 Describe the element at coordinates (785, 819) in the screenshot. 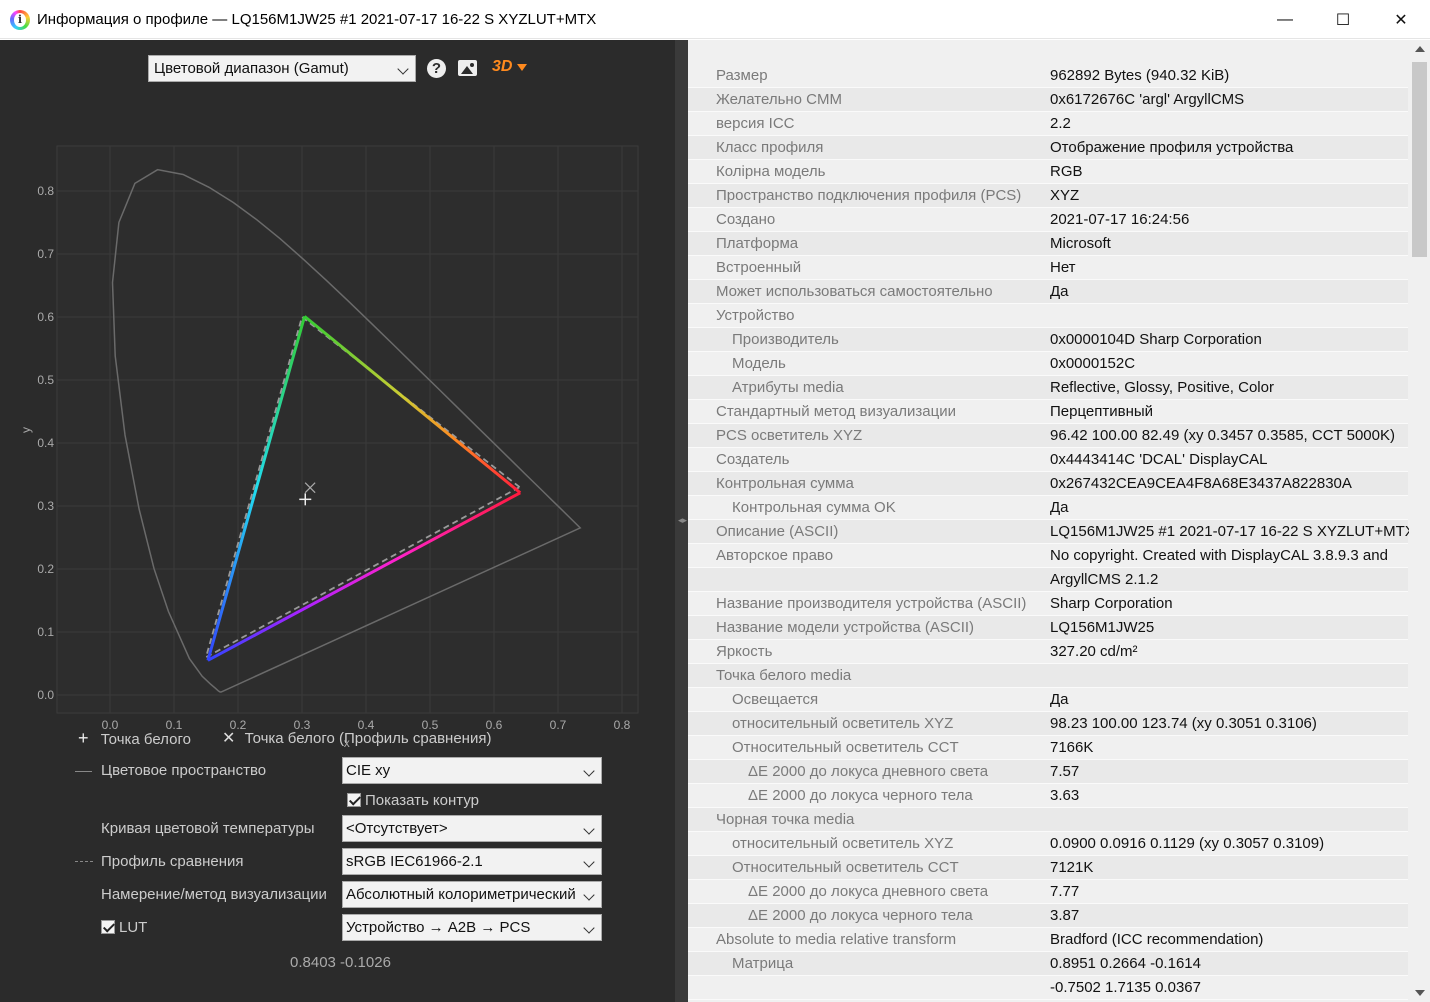

I see `info-key: Чорная точка media` at that location.